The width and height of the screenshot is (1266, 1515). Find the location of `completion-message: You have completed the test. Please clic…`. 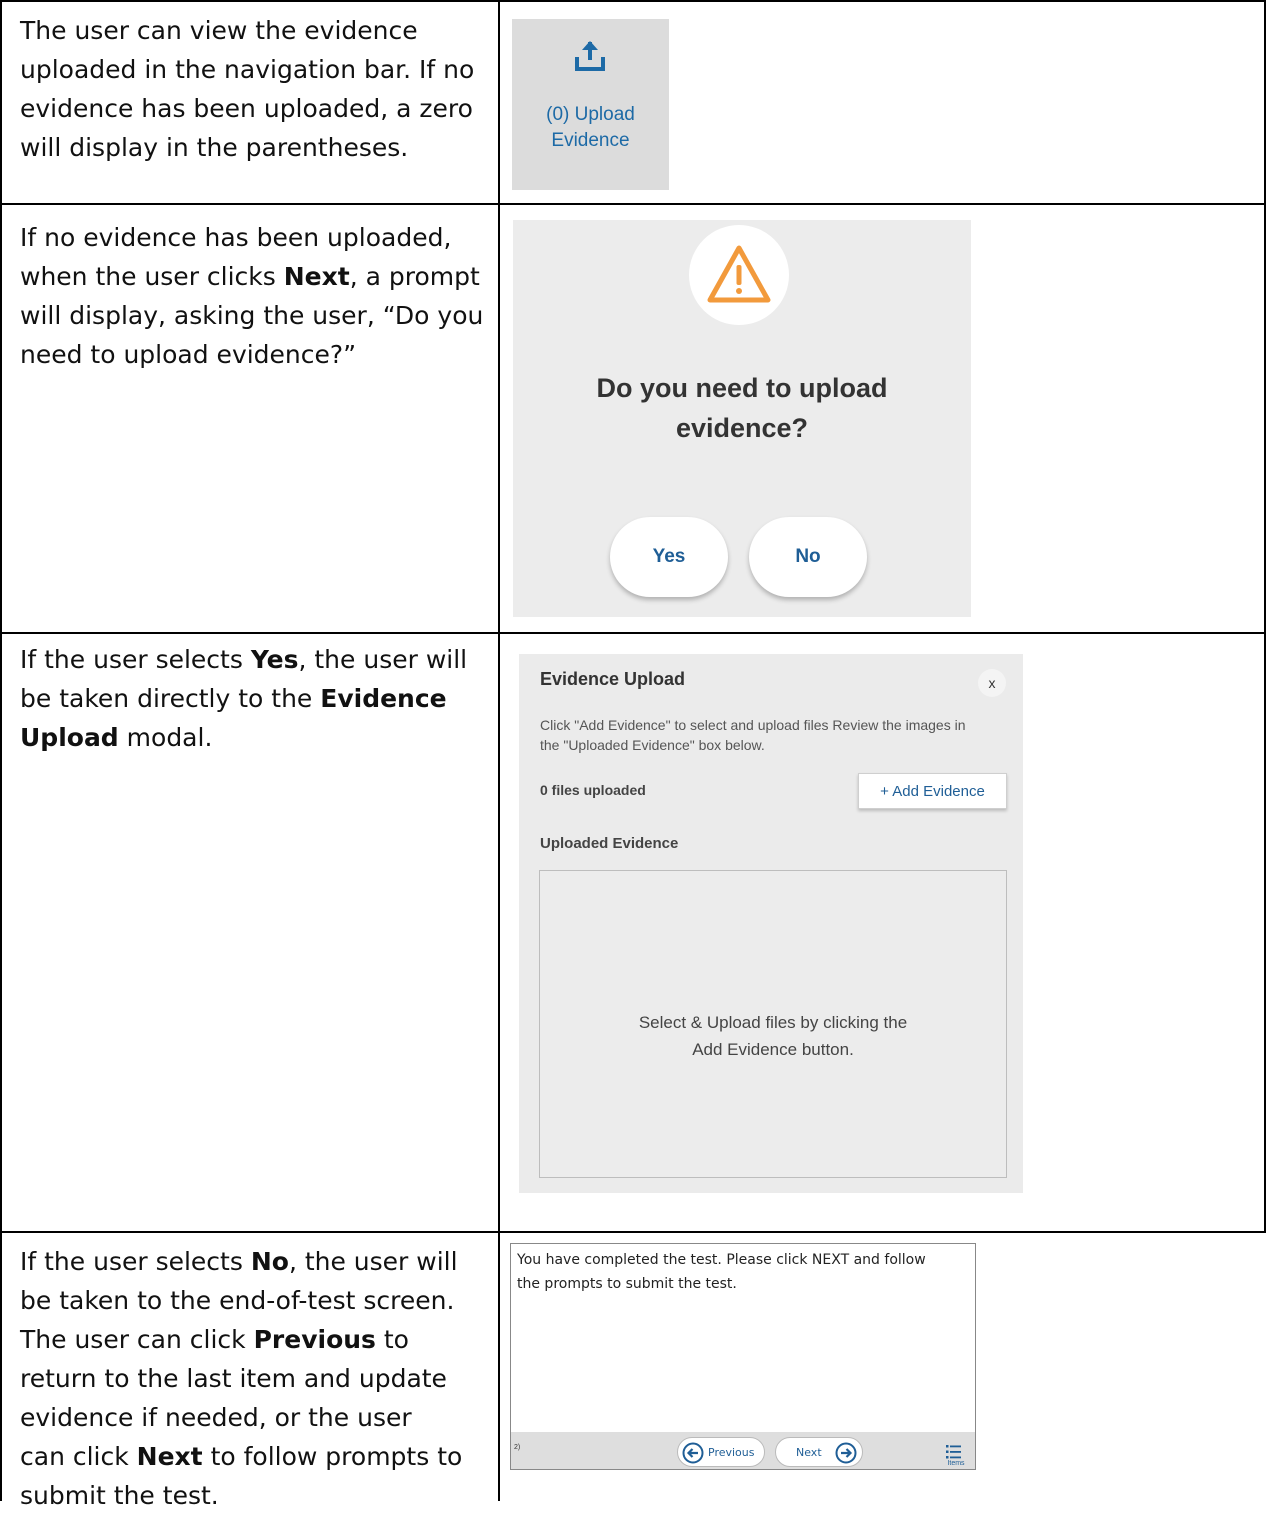

completion-message: You have completed the test. Please clic… is located at coordinates (737, 1272).